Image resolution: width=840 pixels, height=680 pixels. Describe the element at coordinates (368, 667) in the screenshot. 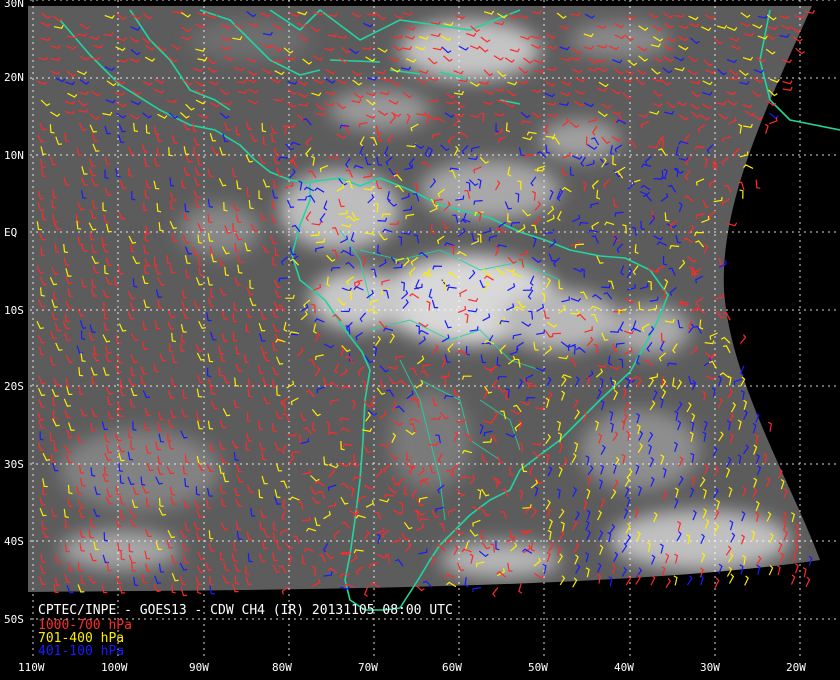

I see `lon-label-70w: 70W` at that location.